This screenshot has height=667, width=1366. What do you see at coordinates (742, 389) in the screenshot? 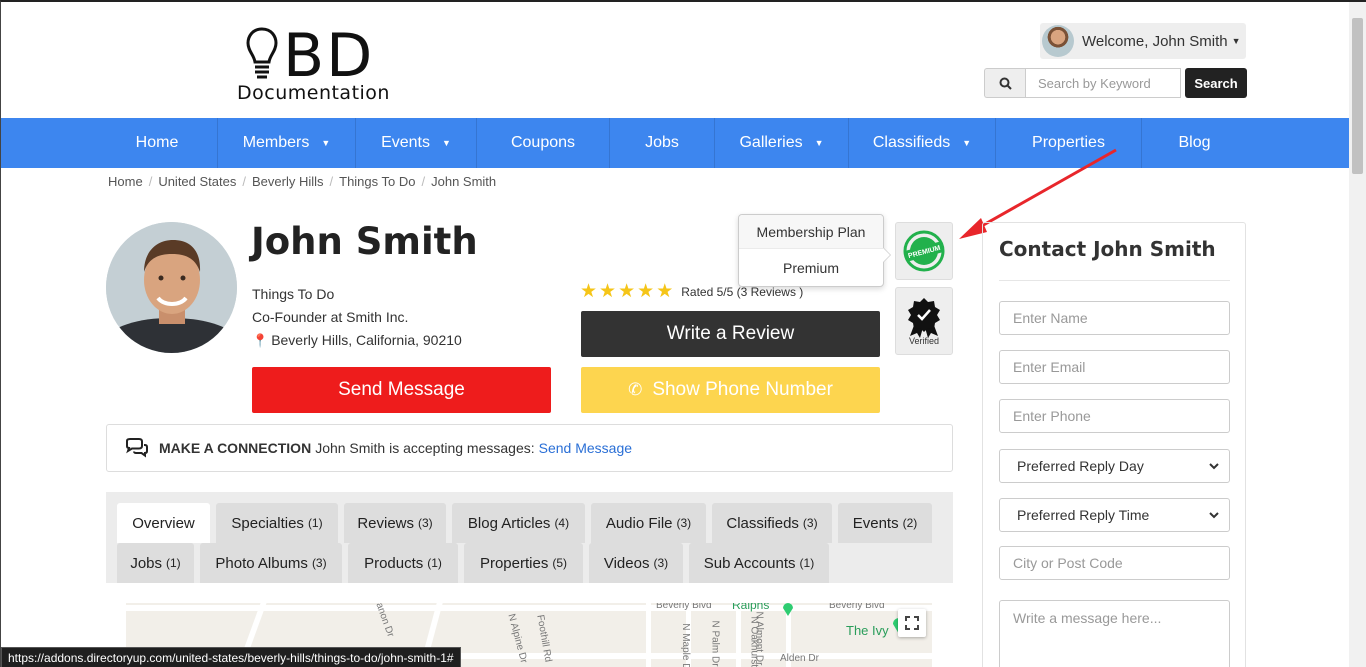
I see `show-phone-label: Show Phone Number` at bounding box center [742, 389].